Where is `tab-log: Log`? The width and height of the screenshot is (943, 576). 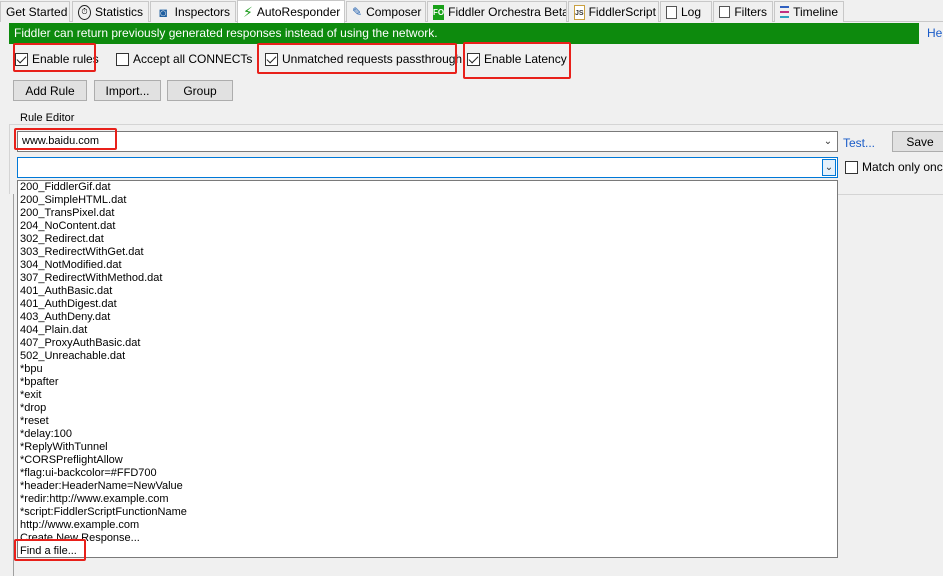
tab-log: Log is located at coordinates (686, 11).